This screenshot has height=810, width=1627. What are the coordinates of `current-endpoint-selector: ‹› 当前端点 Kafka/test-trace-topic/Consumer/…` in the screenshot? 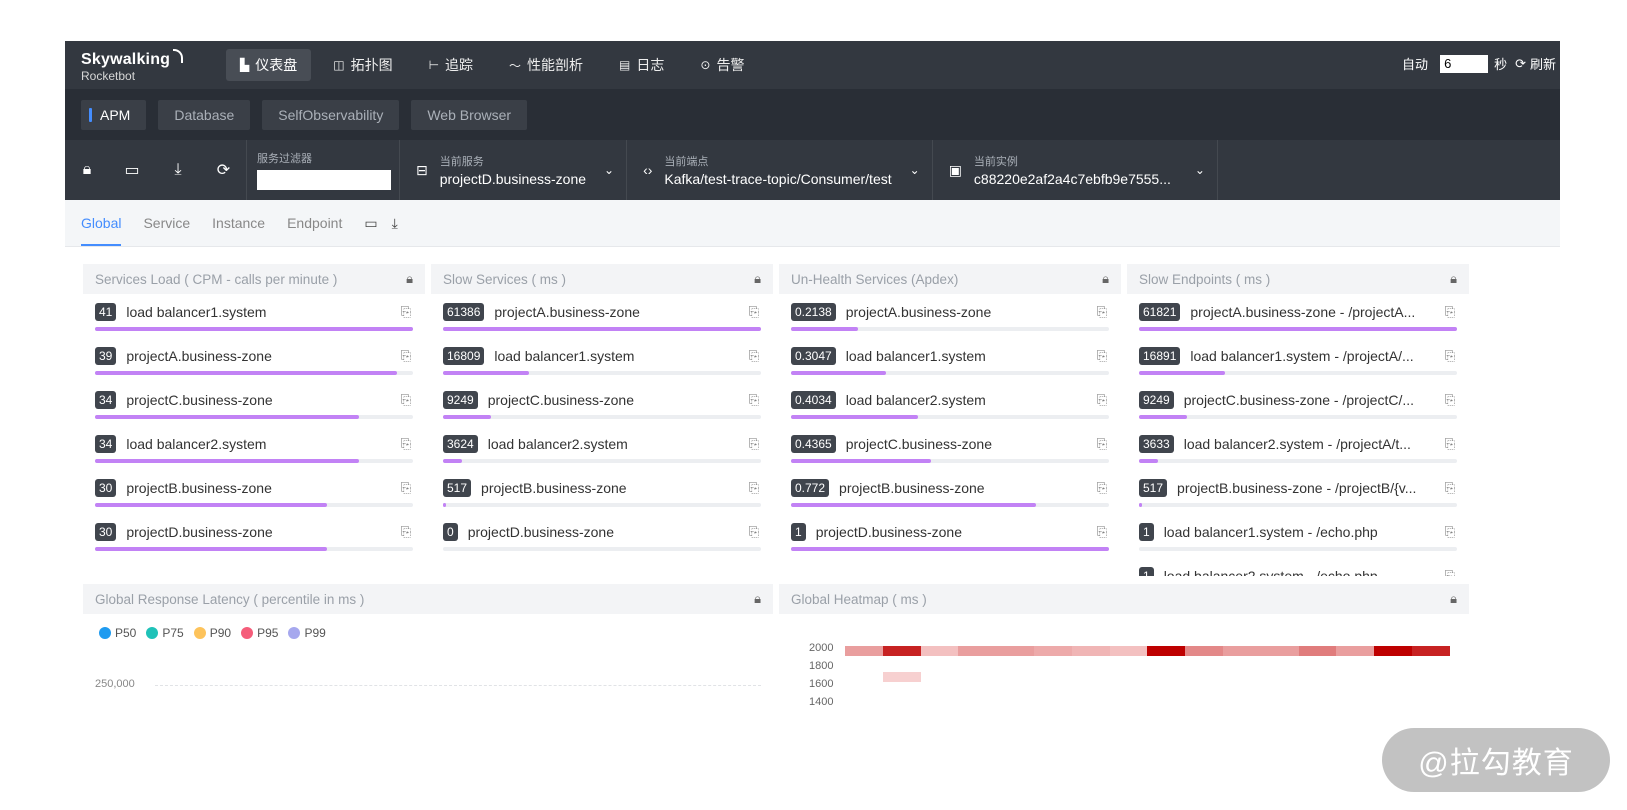 It's located at (780, 170).